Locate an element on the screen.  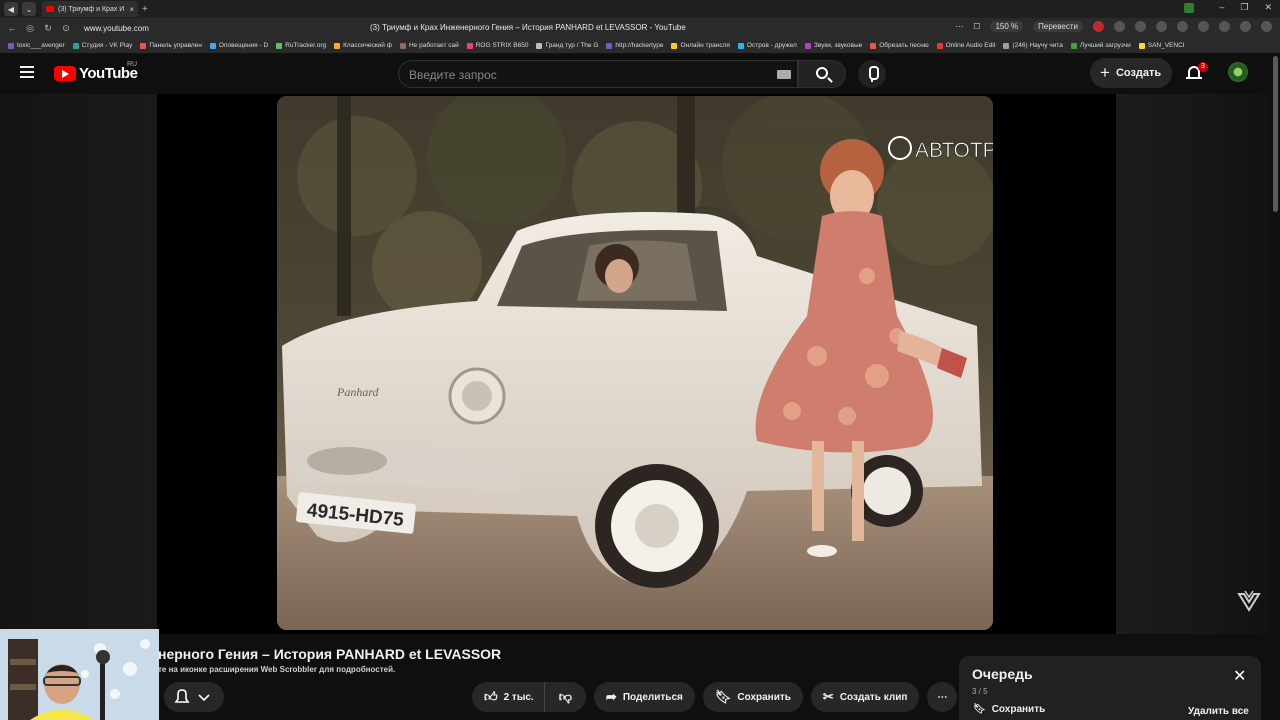
search-icon is located at coordinates (822, 73).